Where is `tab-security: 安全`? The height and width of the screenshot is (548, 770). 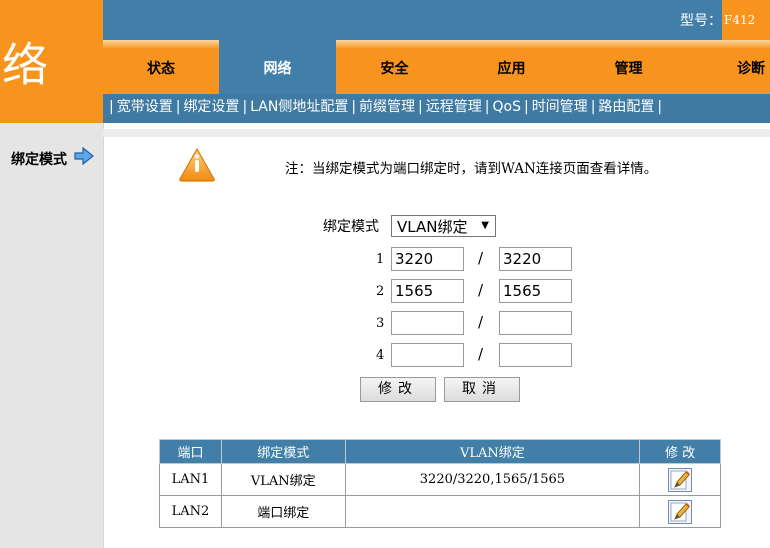
tab-security: 安全 is located at coordinates (394, 67).